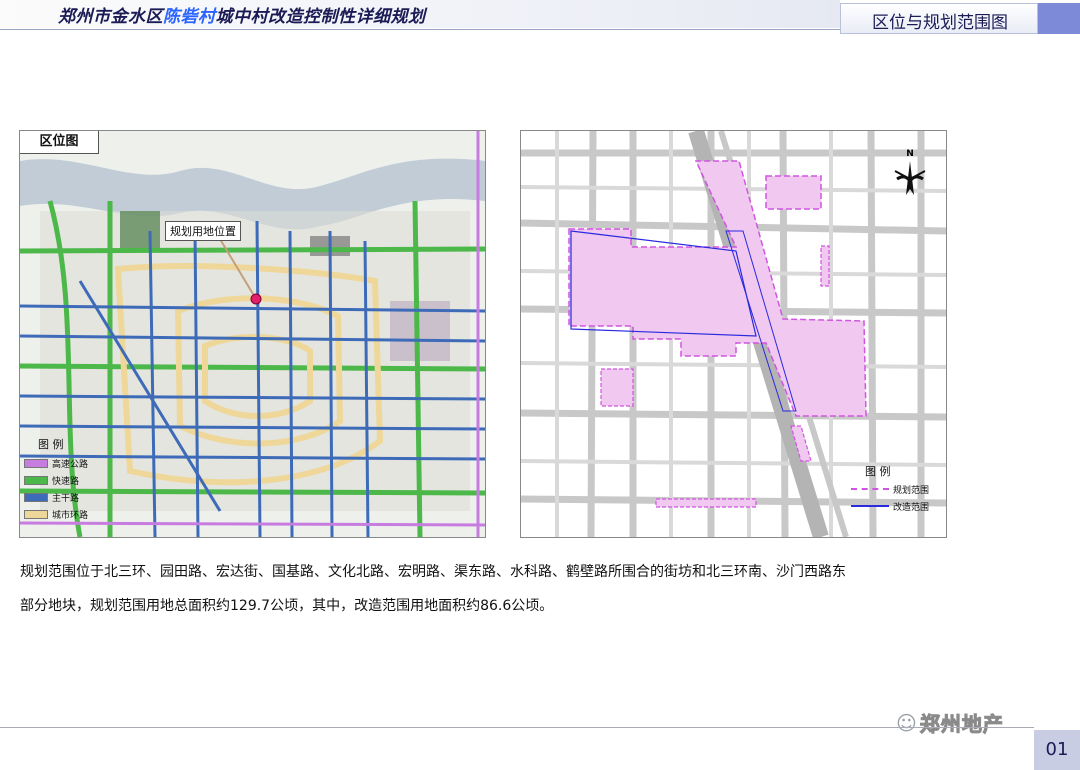  What do you see at coordinates (1057, 750) in the screenshot?
I see `page-number: 01` at bounding box center [1057, 750].